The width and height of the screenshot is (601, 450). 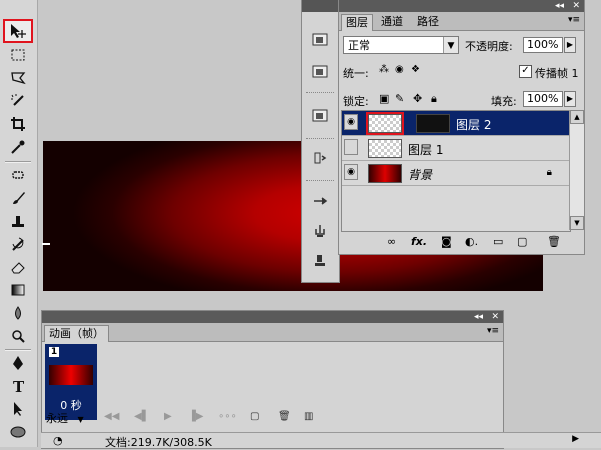 I want to click on brushes-panel-icon, so click(x=320, y=201).